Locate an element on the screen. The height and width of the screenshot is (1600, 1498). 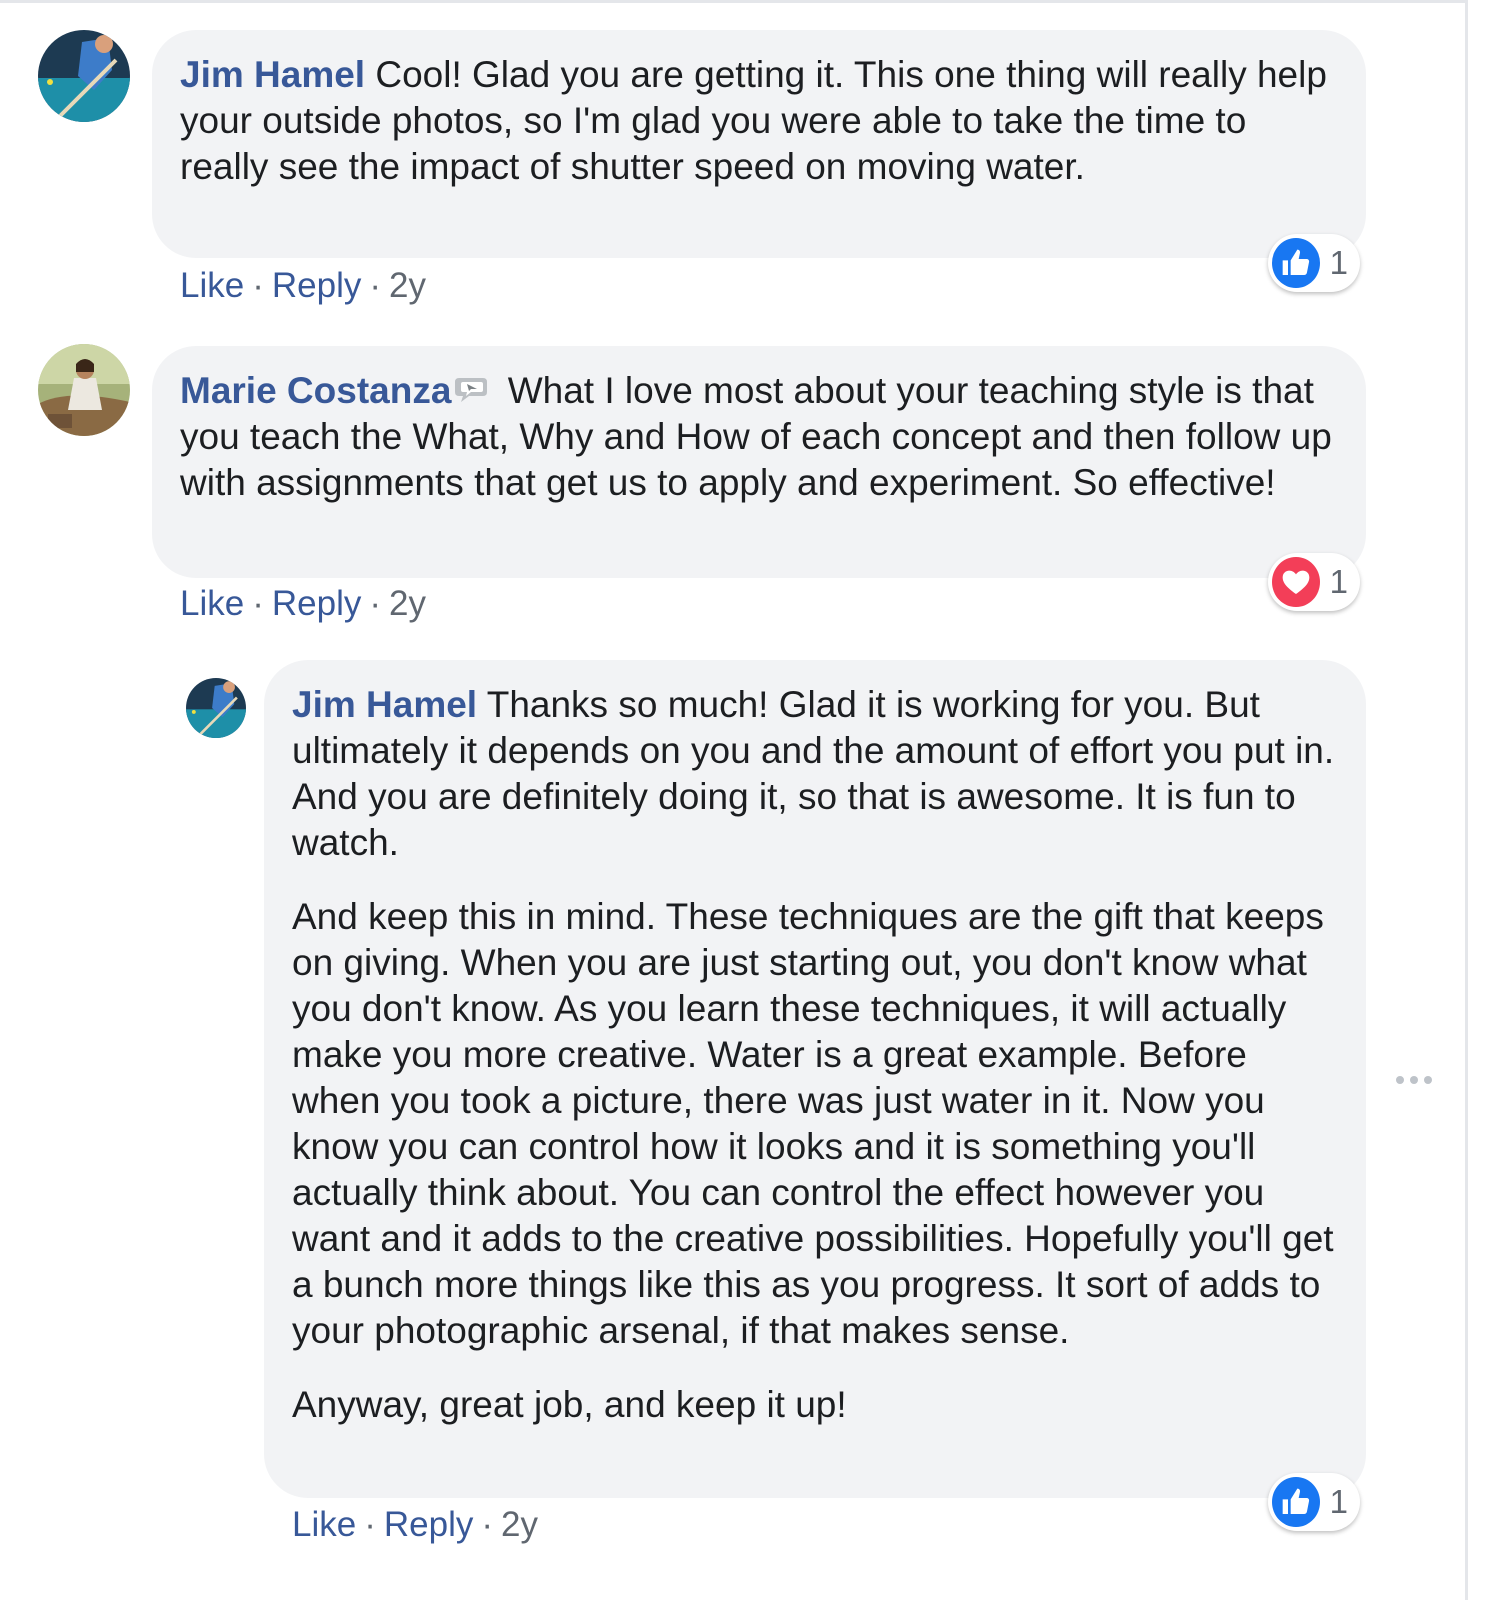
reply-actions: Like · Reply · 2y is located at coordinates (415, 1525).